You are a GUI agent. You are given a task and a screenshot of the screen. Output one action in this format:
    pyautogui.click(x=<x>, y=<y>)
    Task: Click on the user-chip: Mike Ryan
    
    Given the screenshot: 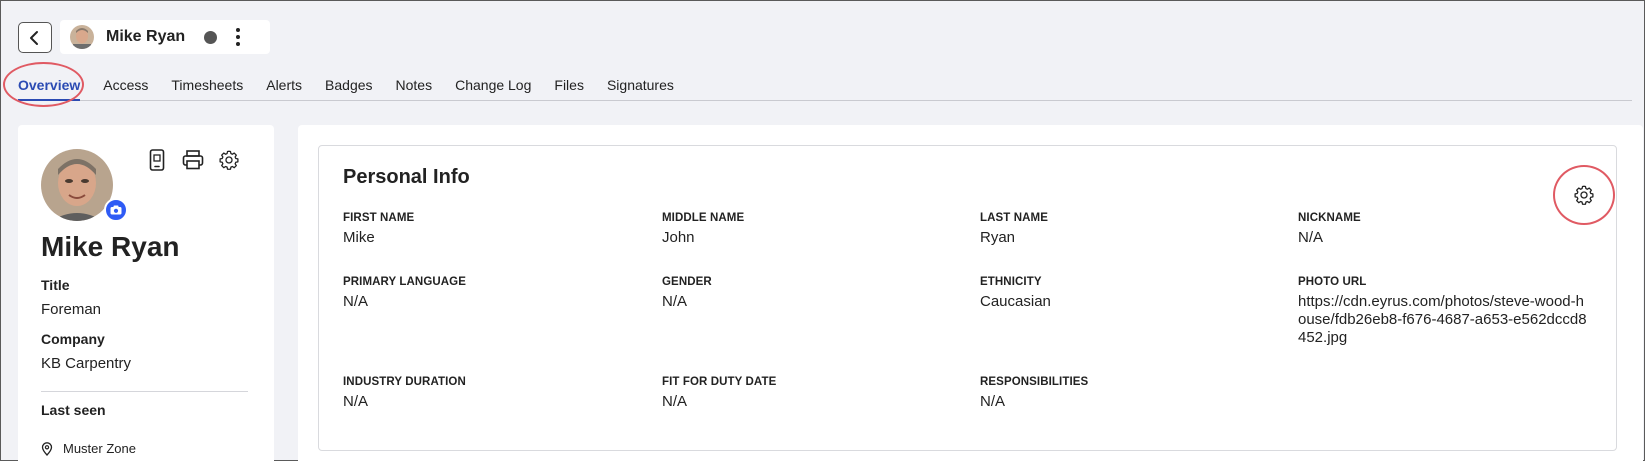 What is the action you would take?
    pyautogui.click(x=165, y=37)
    